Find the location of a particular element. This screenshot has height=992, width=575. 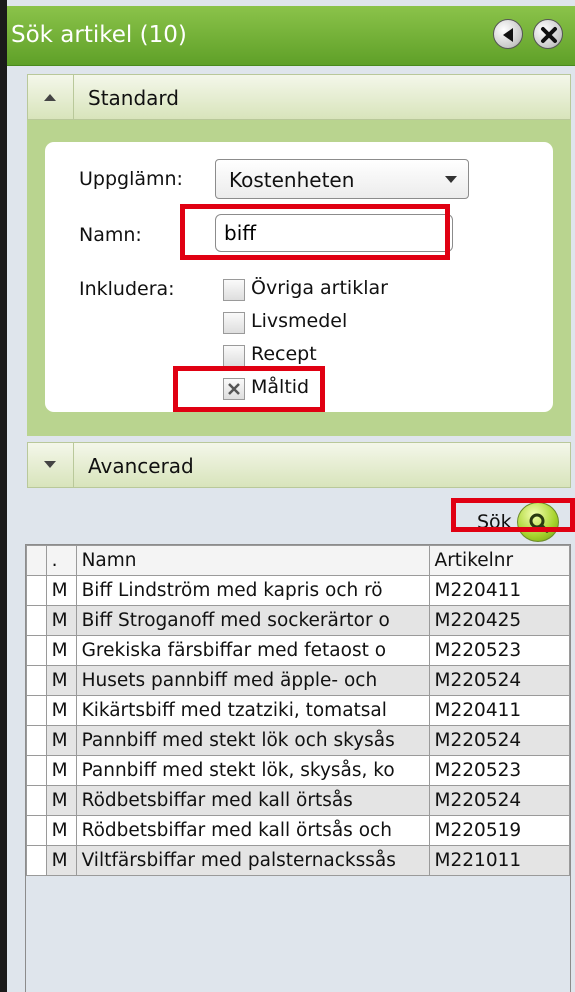

recept-checkbox is located at coordinates (234, 356).